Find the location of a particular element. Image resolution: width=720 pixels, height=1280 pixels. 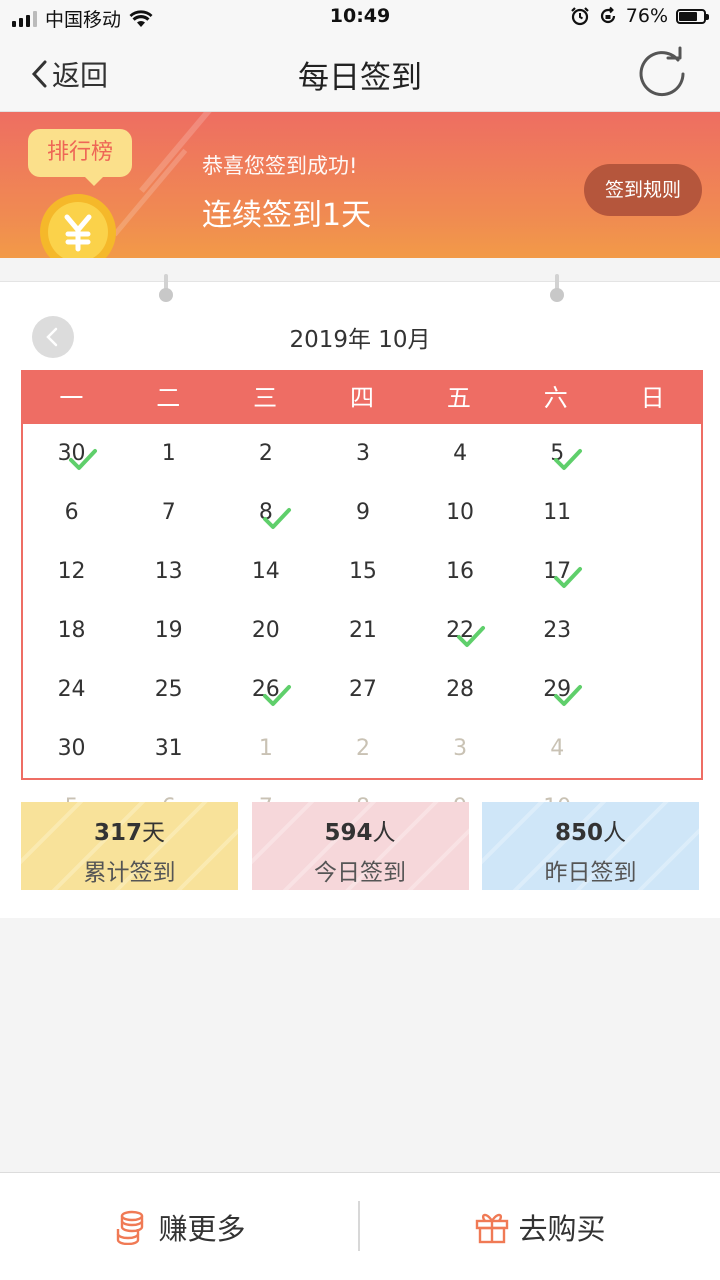

weekday-label: 四 is located at coordinates (362, 398).